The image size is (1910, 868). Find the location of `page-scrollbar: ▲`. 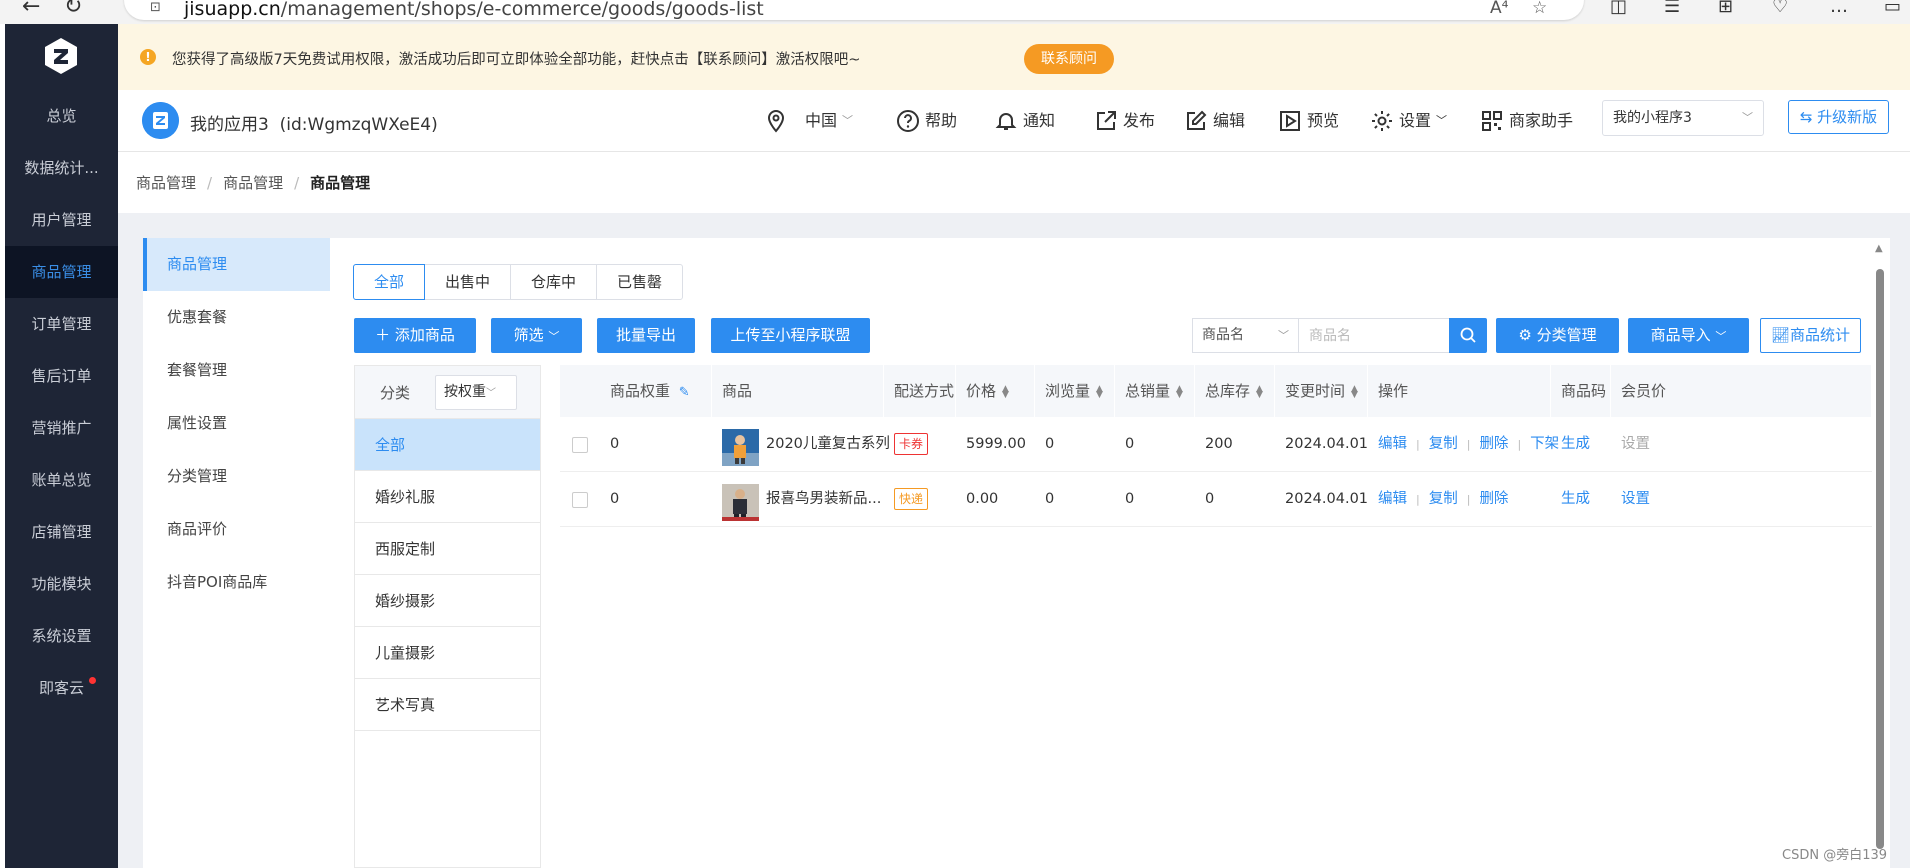

page-scrollbar: ▲ is located at coordinates (1880, 553).